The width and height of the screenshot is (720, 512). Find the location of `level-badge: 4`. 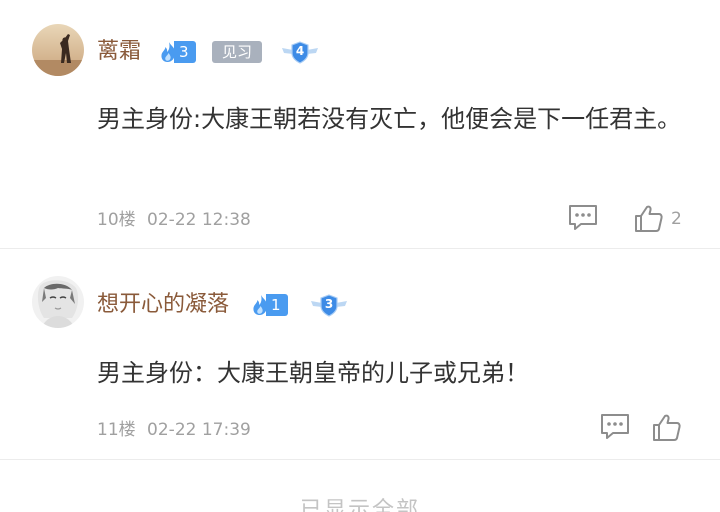

level-badge: 4 is located at coordinates (300, 52).